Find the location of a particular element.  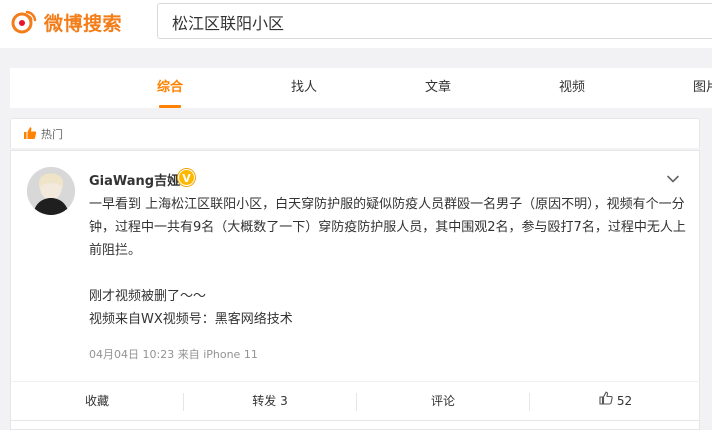

search-box is located at coordinates (434, 21).